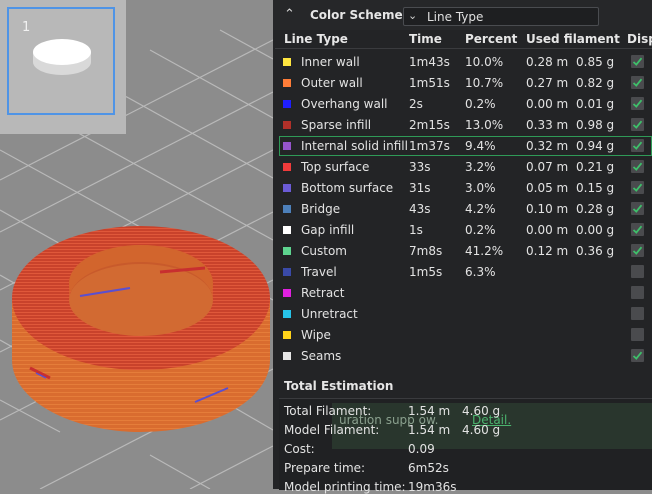 The height and width of the screenshot is (494, 652). What do you see at coordinates (463, 48) in the screenshot?
I see `header-divider` at bounding box center [463, 48].